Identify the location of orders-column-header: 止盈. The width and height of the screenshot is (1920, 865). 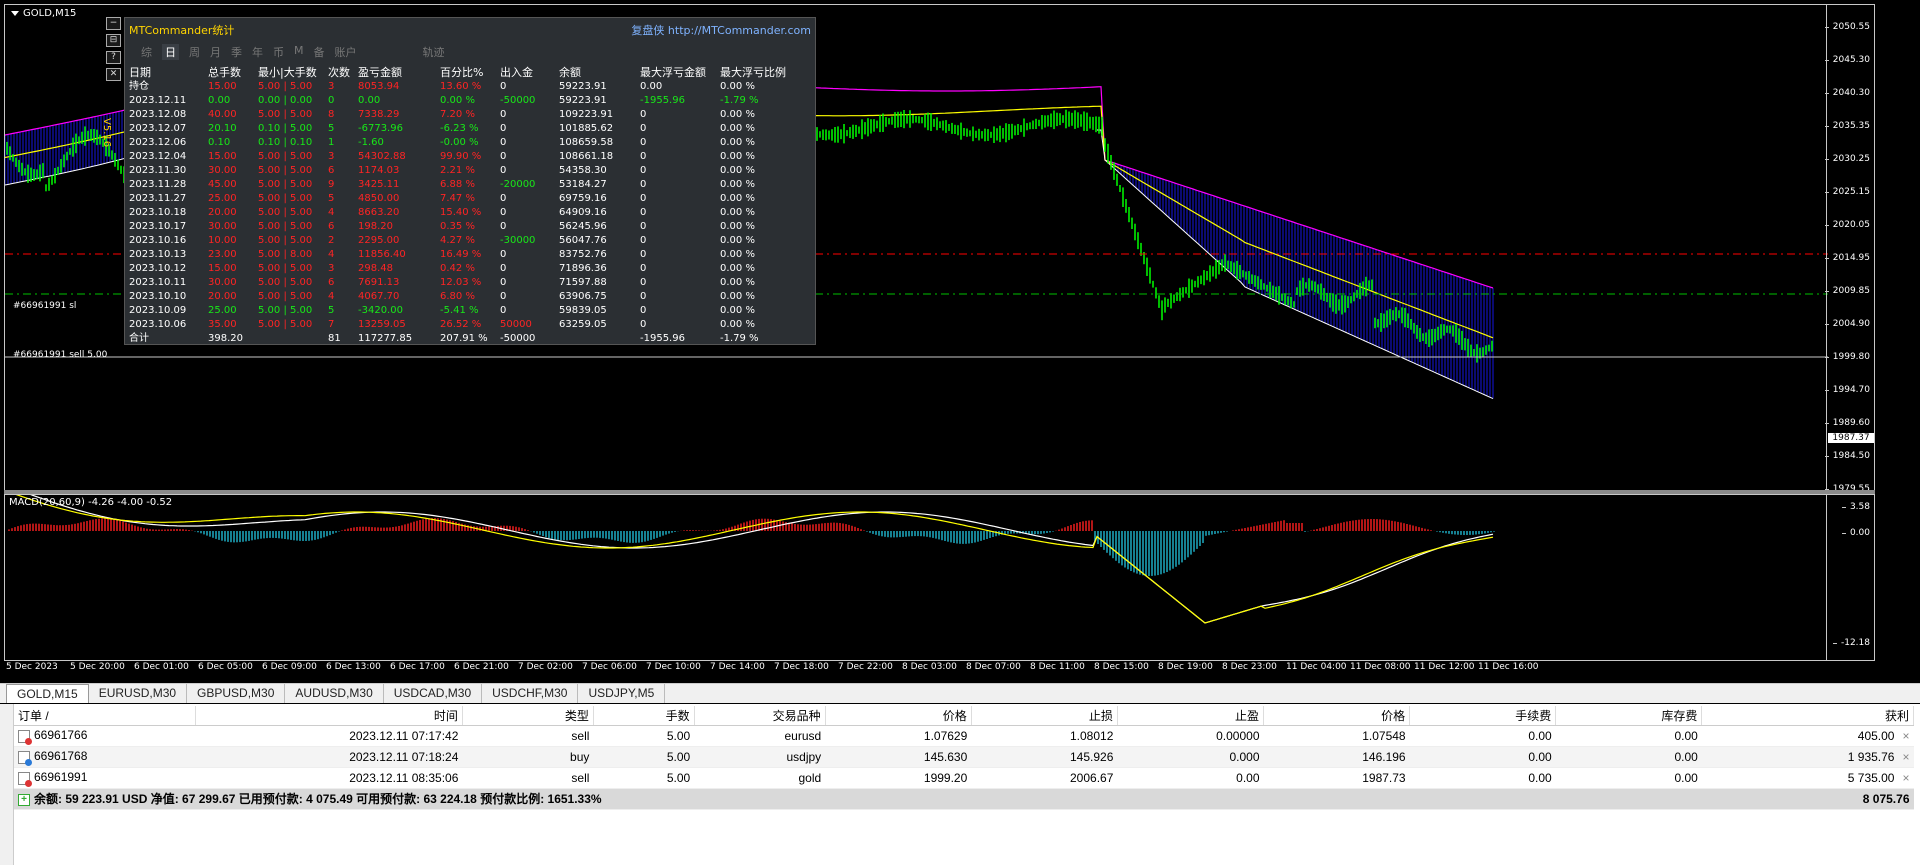
(1191, 716).